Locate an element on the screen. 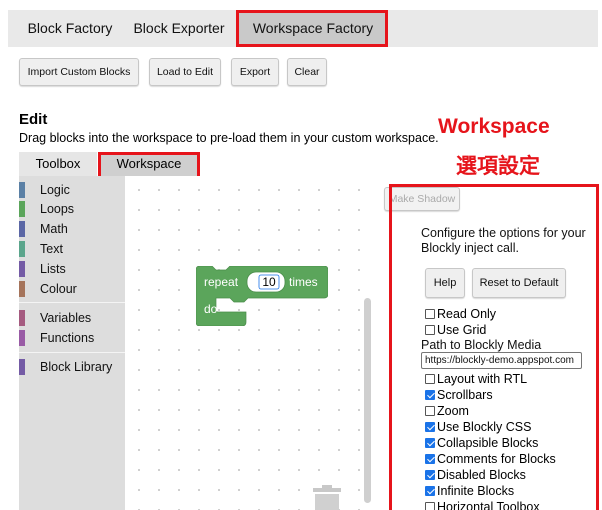  import-custom-blocks-button: Import Custom Blocks is located at coordinates (79, 72).